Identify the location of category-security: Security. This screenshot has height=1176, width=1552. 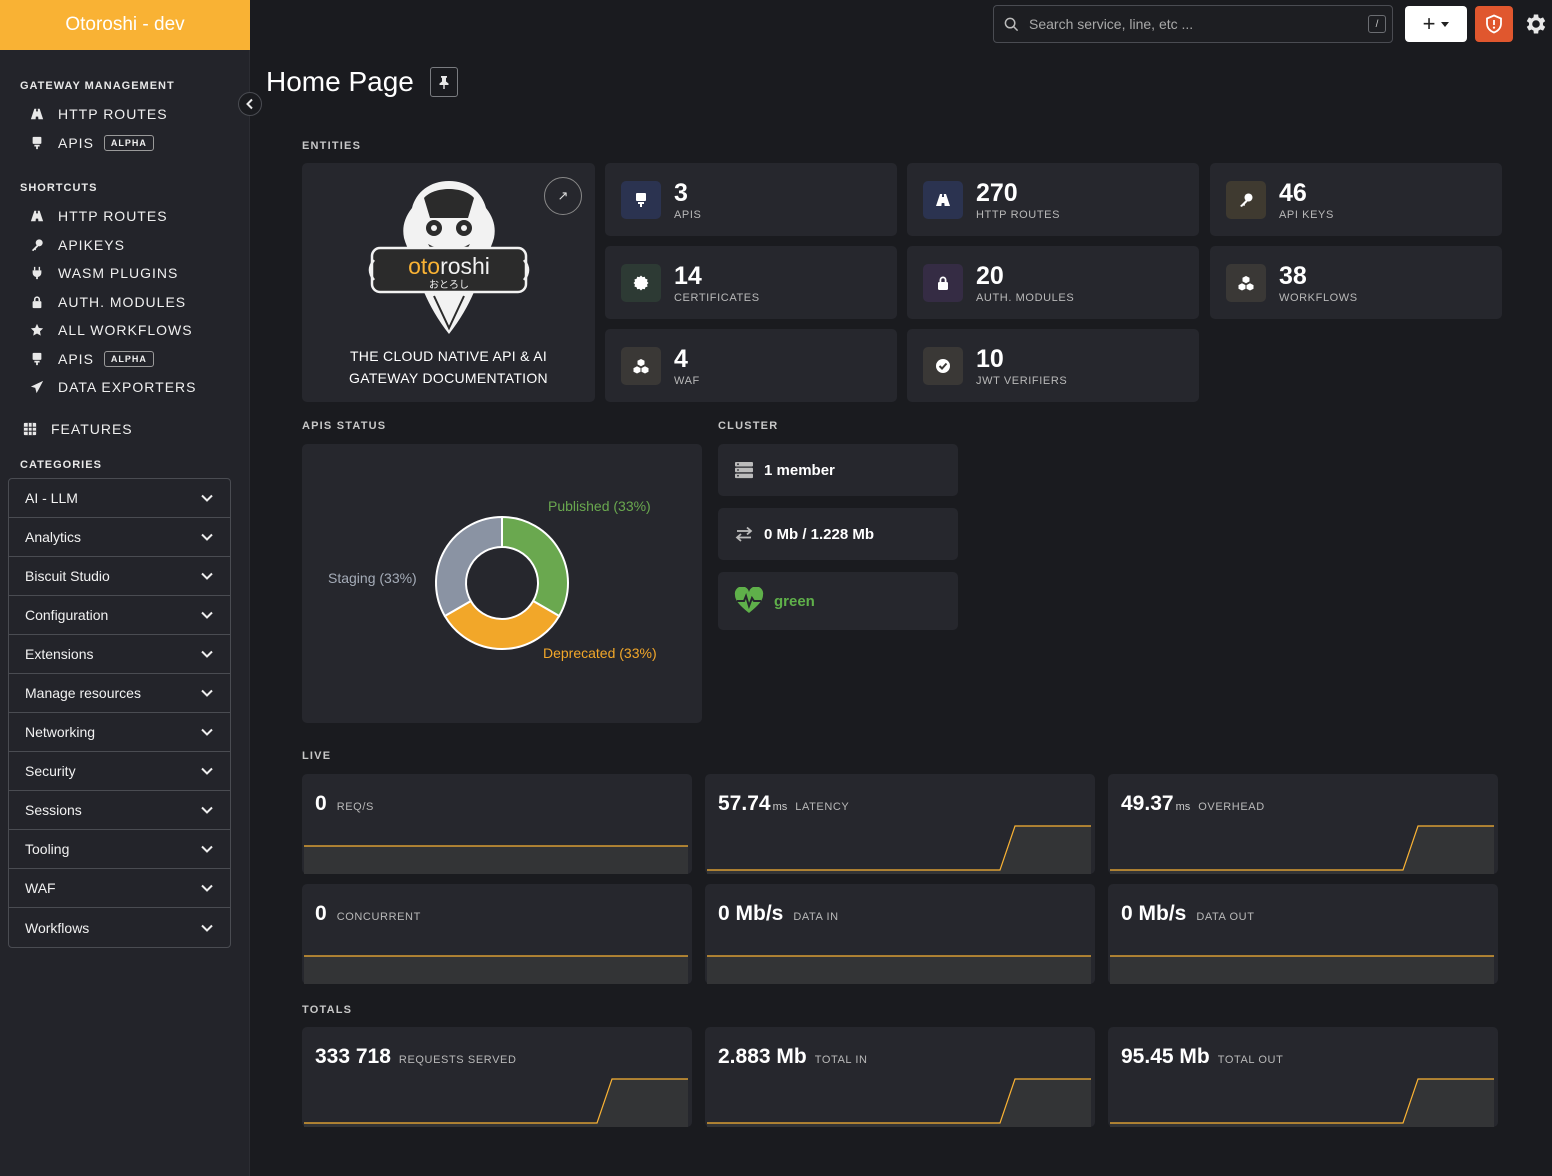
(119, 771).